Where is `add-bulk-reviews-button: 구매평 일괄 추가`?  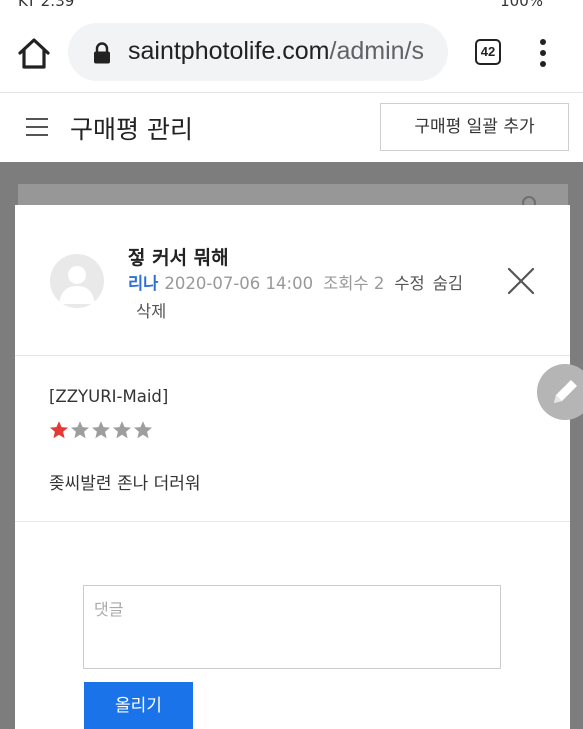 add-bulk-reviews-button: 구매평 일괄 추가 is located at coordinates (474, 127).